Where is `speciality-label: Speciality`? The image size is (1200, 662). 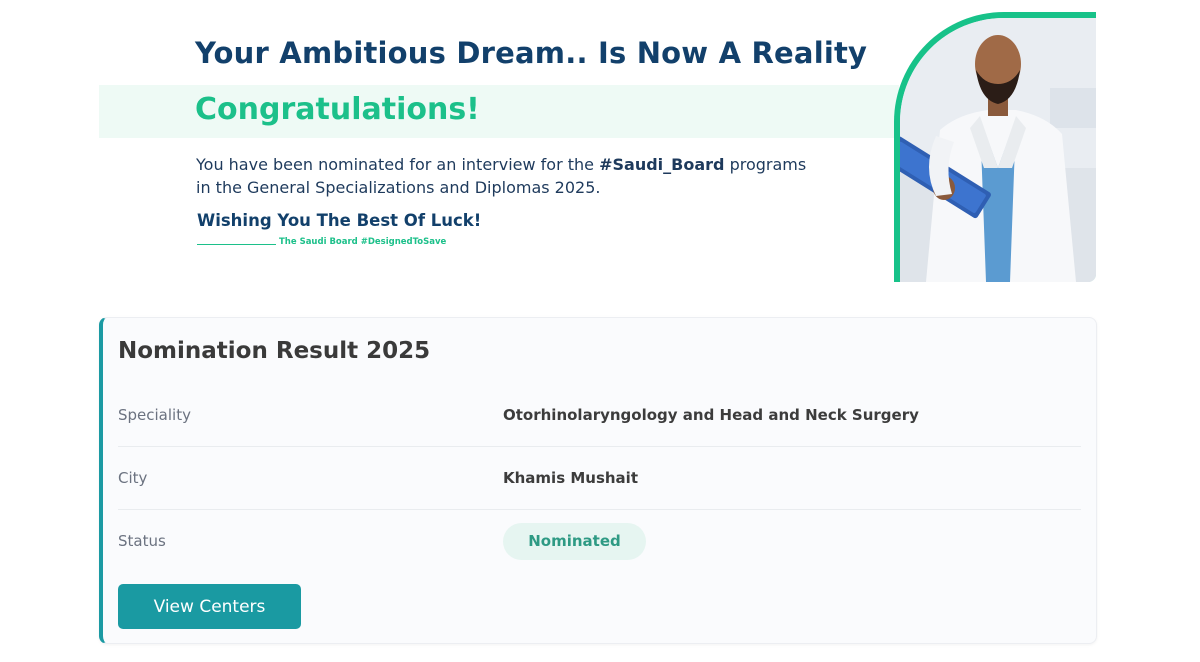
speciality-label: Speciality is located at coordinates (154, 415).